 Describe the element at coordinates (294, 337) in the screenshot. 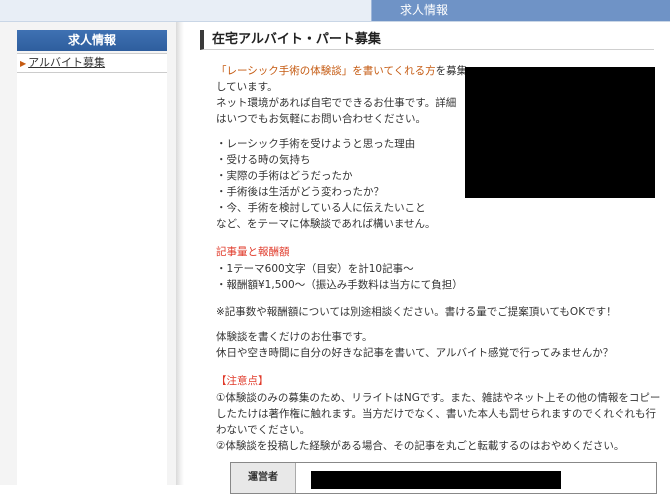

I see `body-text: 体験談を書くだけのお仕事です。` at that location.